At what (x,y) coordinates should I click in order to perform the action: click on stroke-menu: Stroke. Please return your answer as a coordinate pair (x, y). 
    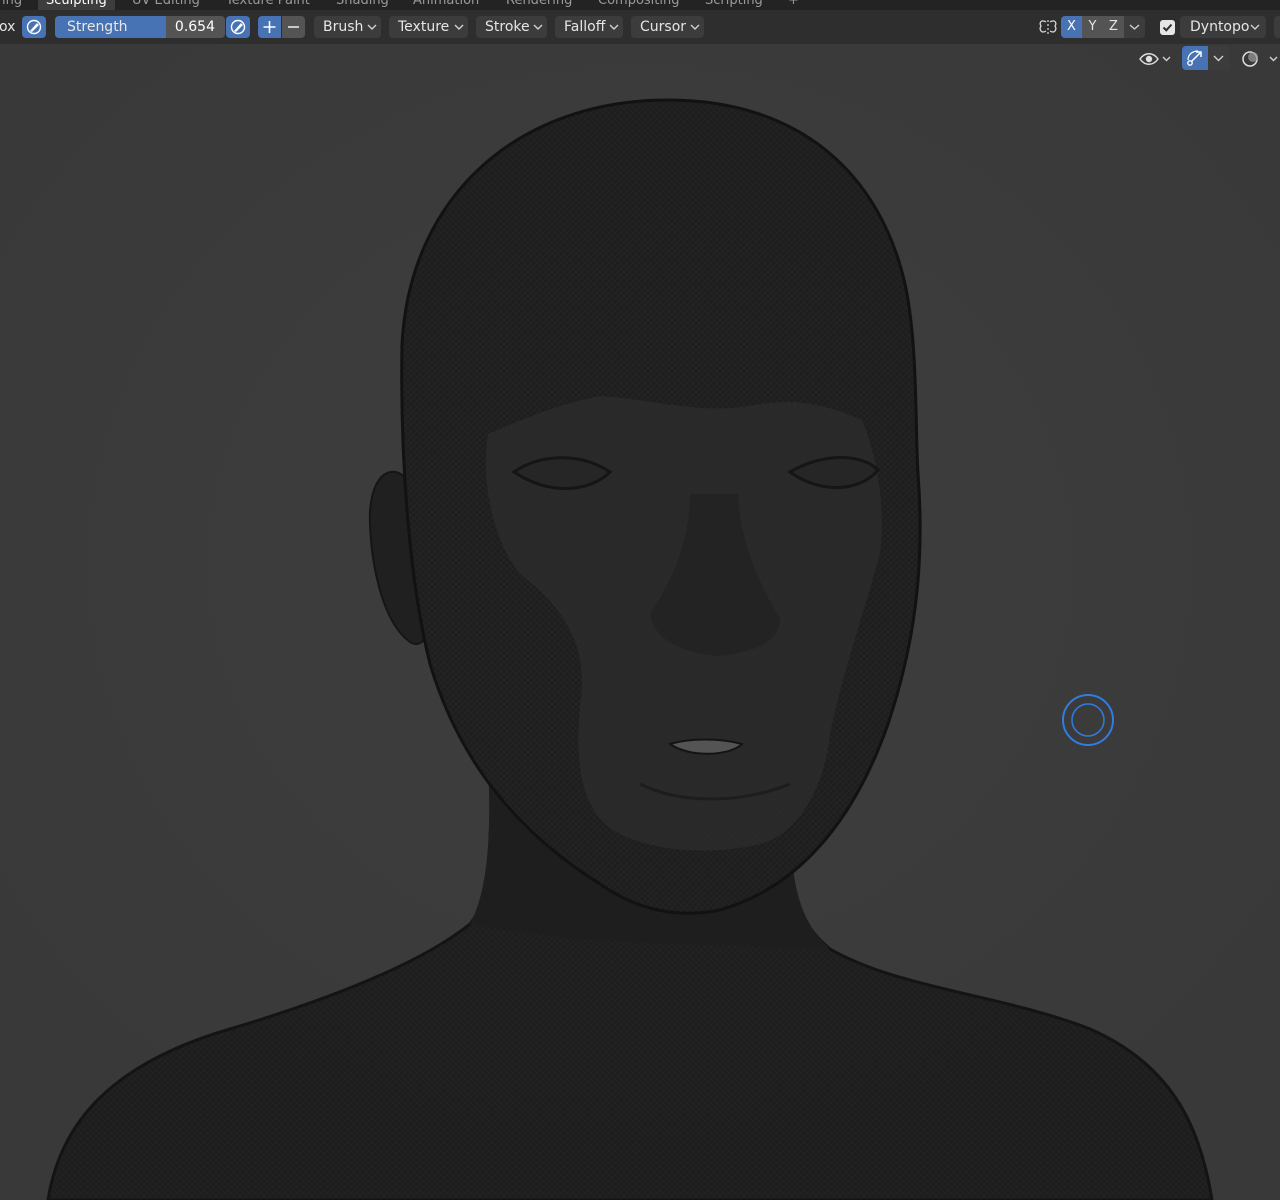
    Looking at the image, I should click on (511, 27).